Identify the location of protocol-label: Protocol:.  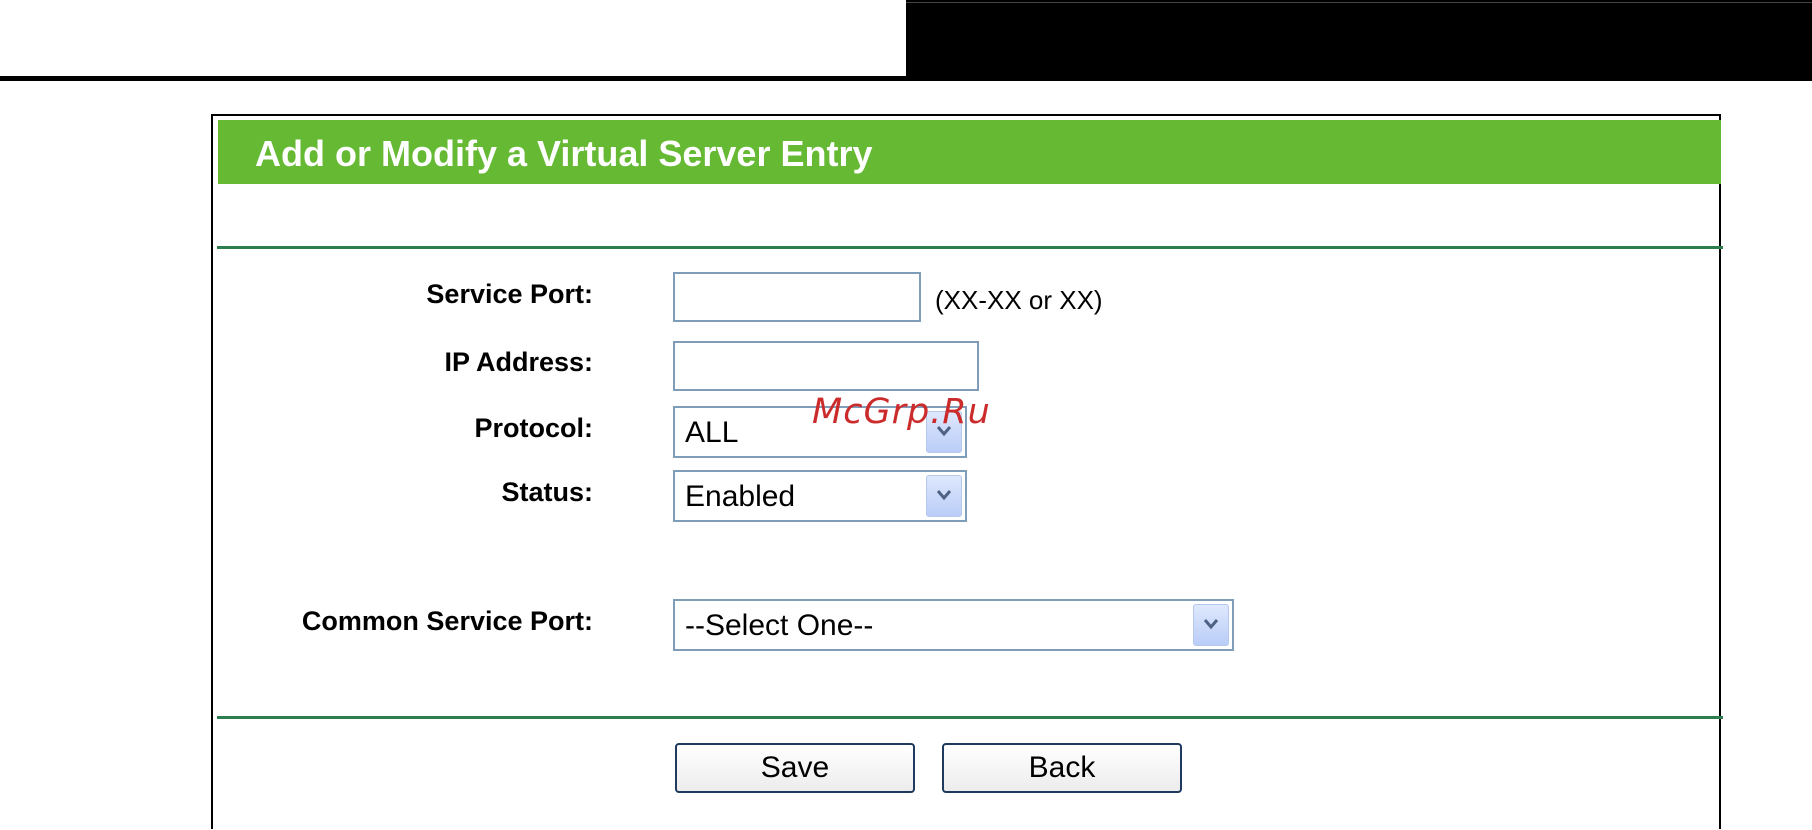
(534, 428).